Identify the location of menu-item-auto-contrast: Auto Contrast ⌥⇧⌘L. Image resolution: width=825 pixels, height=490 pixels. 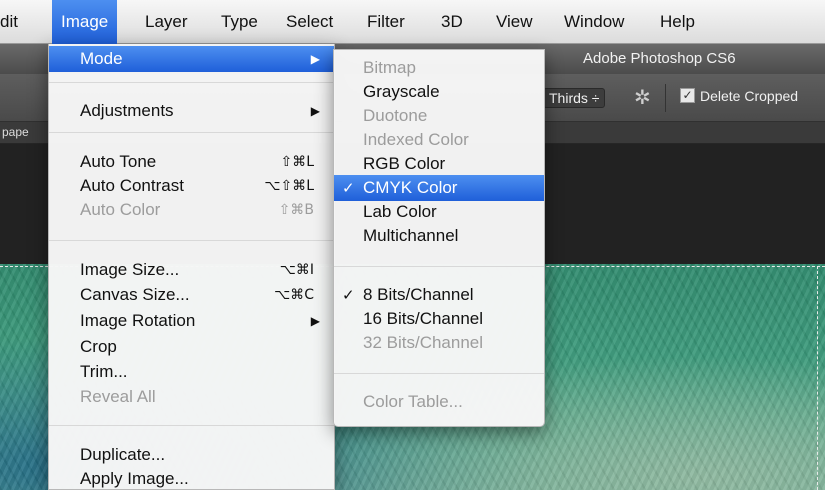
(191, 186).